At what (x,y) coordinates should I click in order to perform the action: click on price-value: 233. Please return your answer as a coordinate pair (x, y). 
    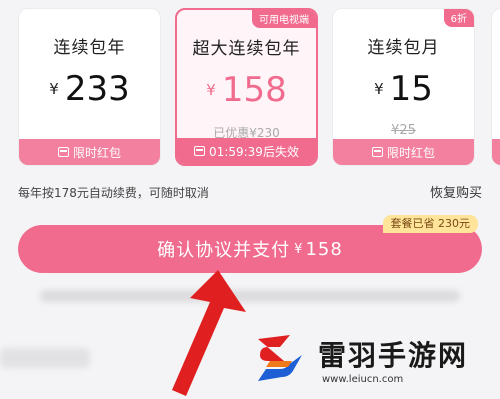
    Looking at the image, I should click on (97, 89).